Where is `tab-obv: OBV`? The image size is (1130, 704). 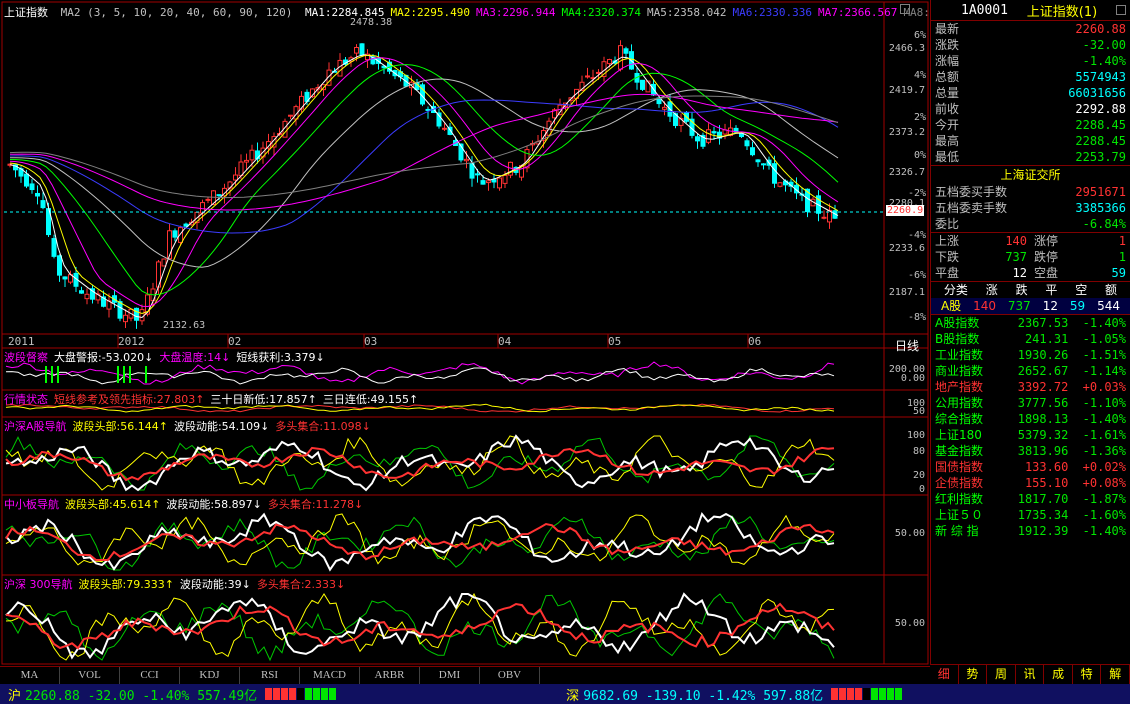
tab-obv: OBV is located at coordinates (510, 675).